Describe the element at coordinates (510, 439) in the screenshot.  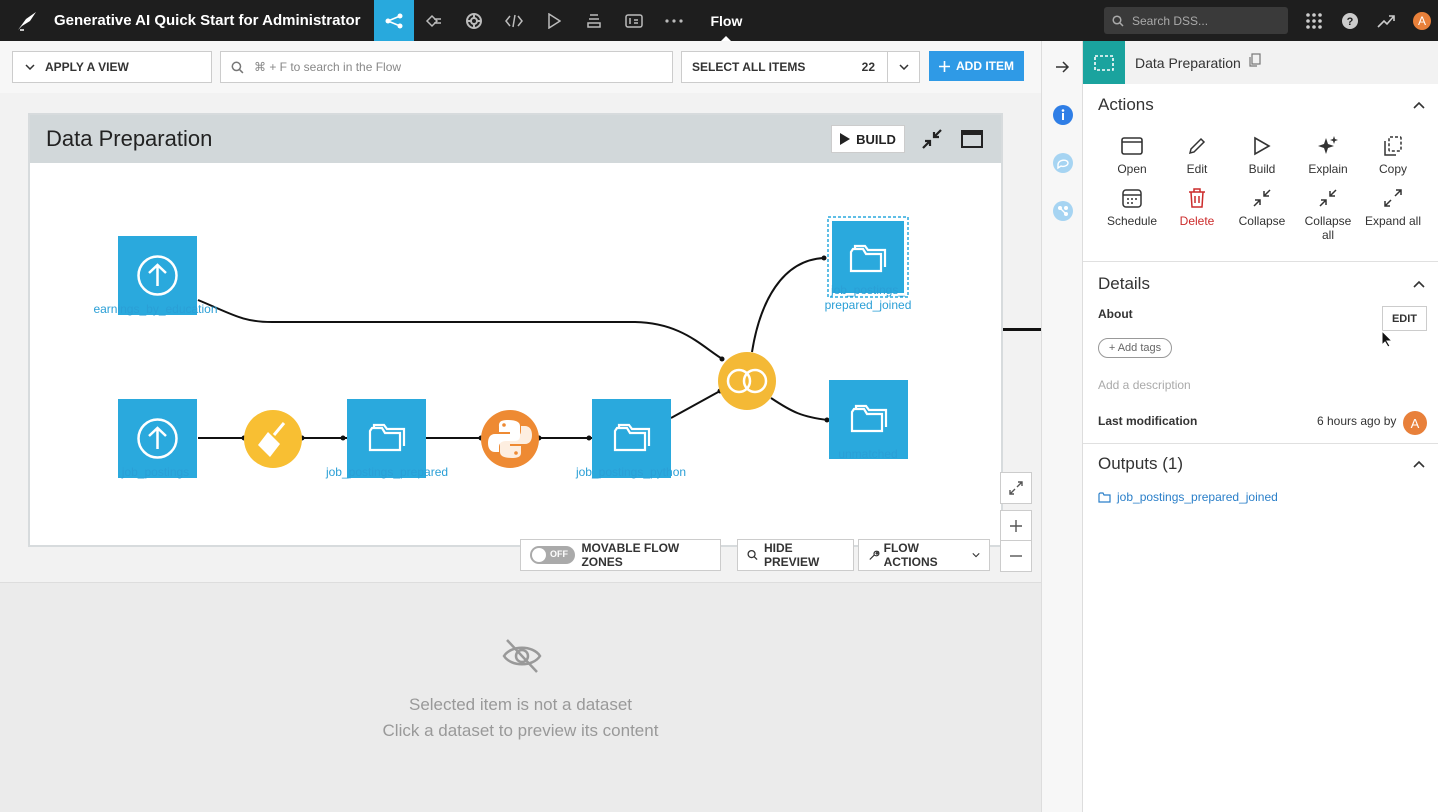
I see `python-recipe-node` at that location.